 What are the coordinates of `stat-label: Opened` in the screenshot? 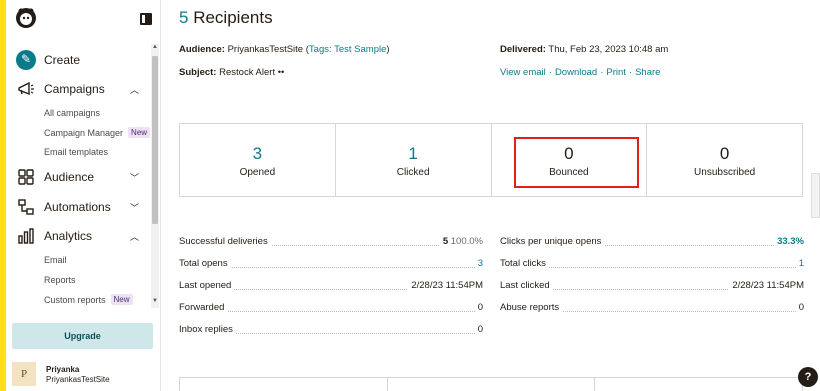 It's located at (257, 172).